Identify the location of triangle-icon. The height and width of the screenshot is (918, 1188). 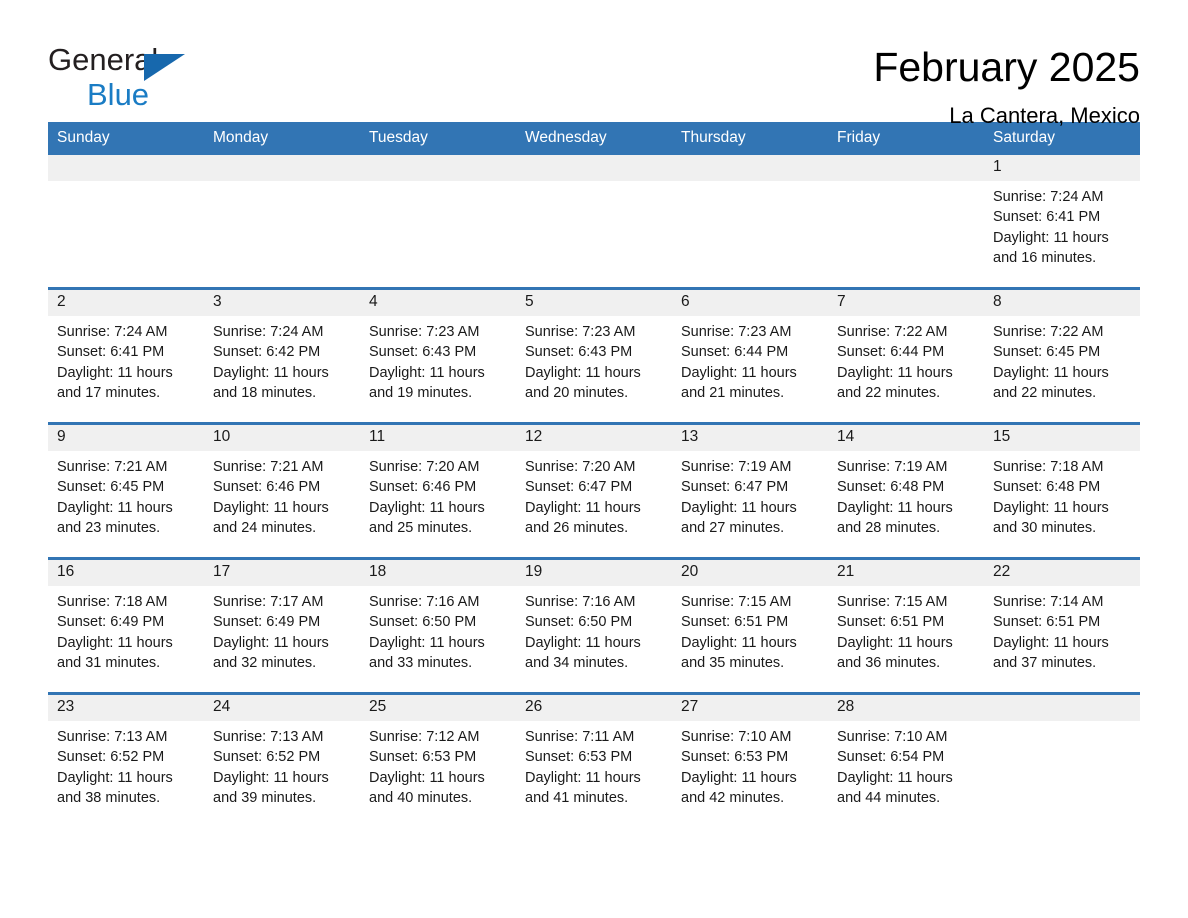
(164, 67).